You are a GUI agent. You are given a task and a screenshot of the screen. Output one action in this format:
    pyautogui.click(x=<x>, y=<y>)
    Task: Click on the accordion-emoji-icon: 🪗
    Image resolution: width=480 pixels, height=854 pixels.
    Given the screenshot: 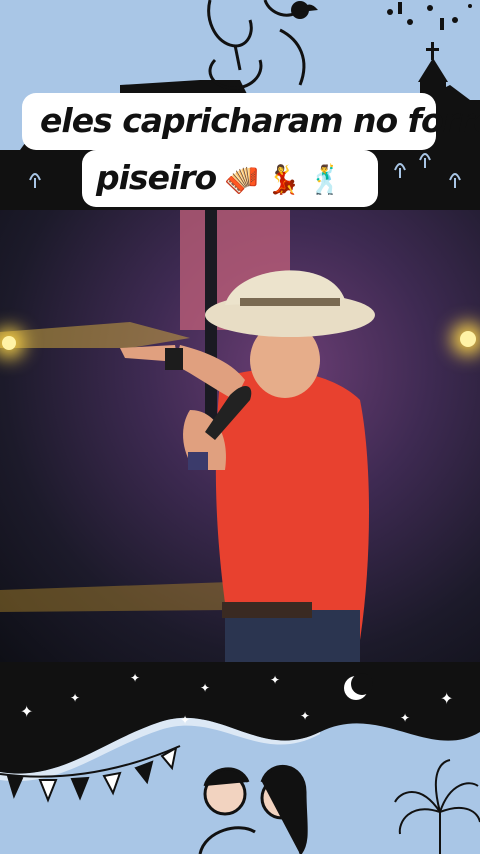 What is the action you would take?
    pyautogui.click(x=241, y=179)
    